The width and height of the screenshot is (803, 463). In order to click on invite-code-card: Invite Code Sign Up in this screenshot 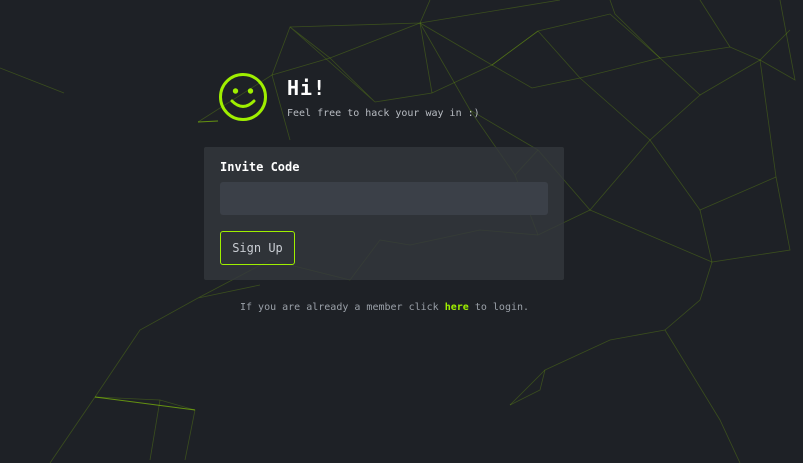, I will do `click(384, 213)`.